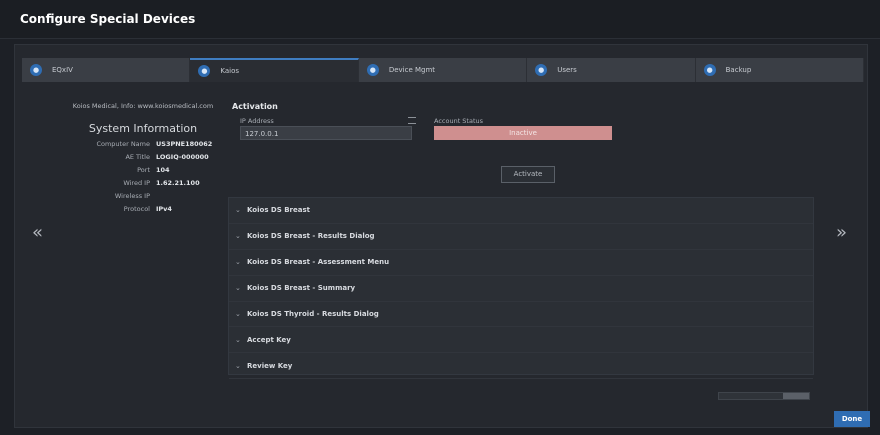 This screenshot has width=880, height=435. What do you see at coordinates (301, 288) in the screenshot?
I see `accordion-label: Koios DS Breast - Summary` at bounding box center [301, 288].